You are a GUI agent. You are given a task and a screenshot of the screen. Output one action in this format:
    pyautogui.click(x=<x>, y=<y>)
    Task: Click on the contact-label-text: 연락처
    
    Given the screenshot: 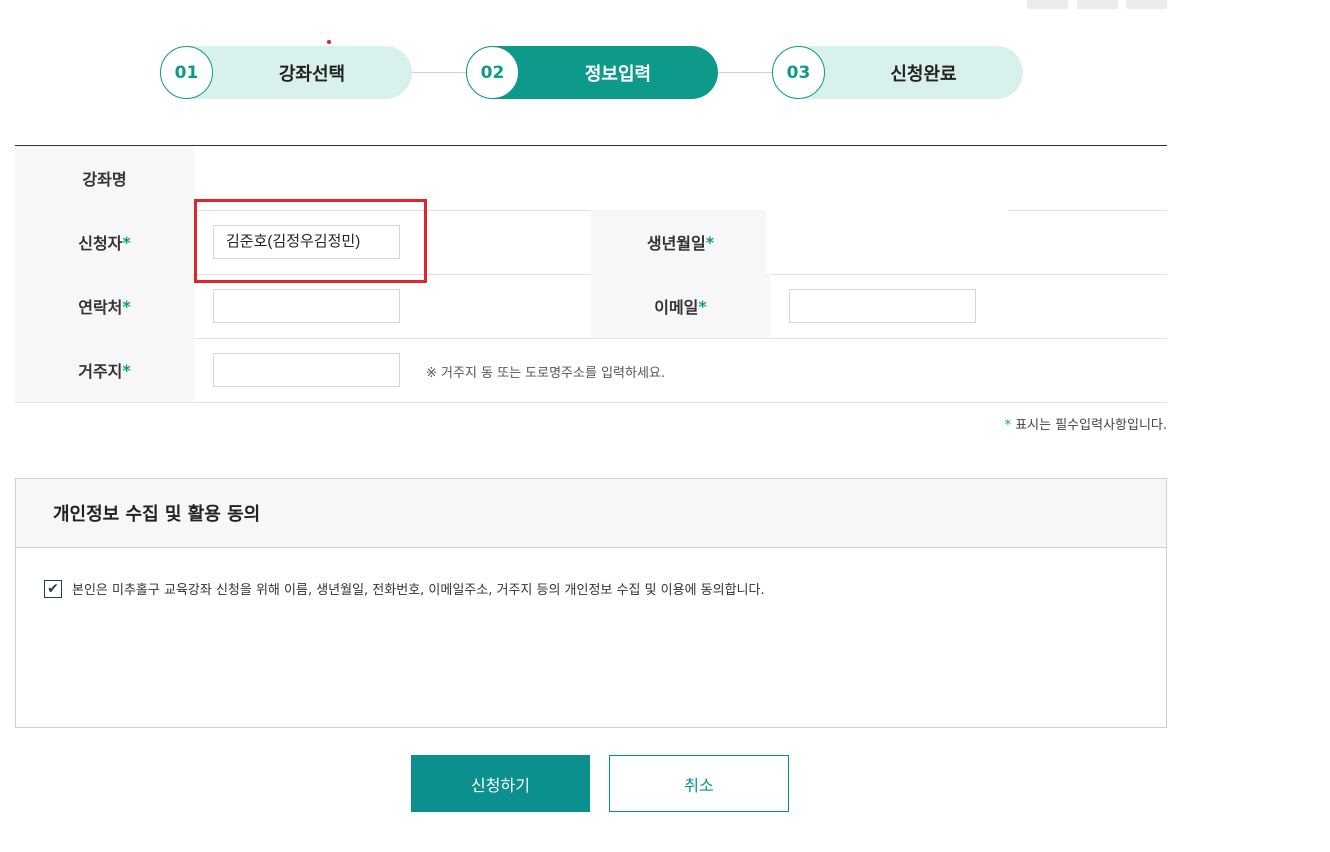 What is the action you would take?
    pyautogui.click(x=100, y=307)
    